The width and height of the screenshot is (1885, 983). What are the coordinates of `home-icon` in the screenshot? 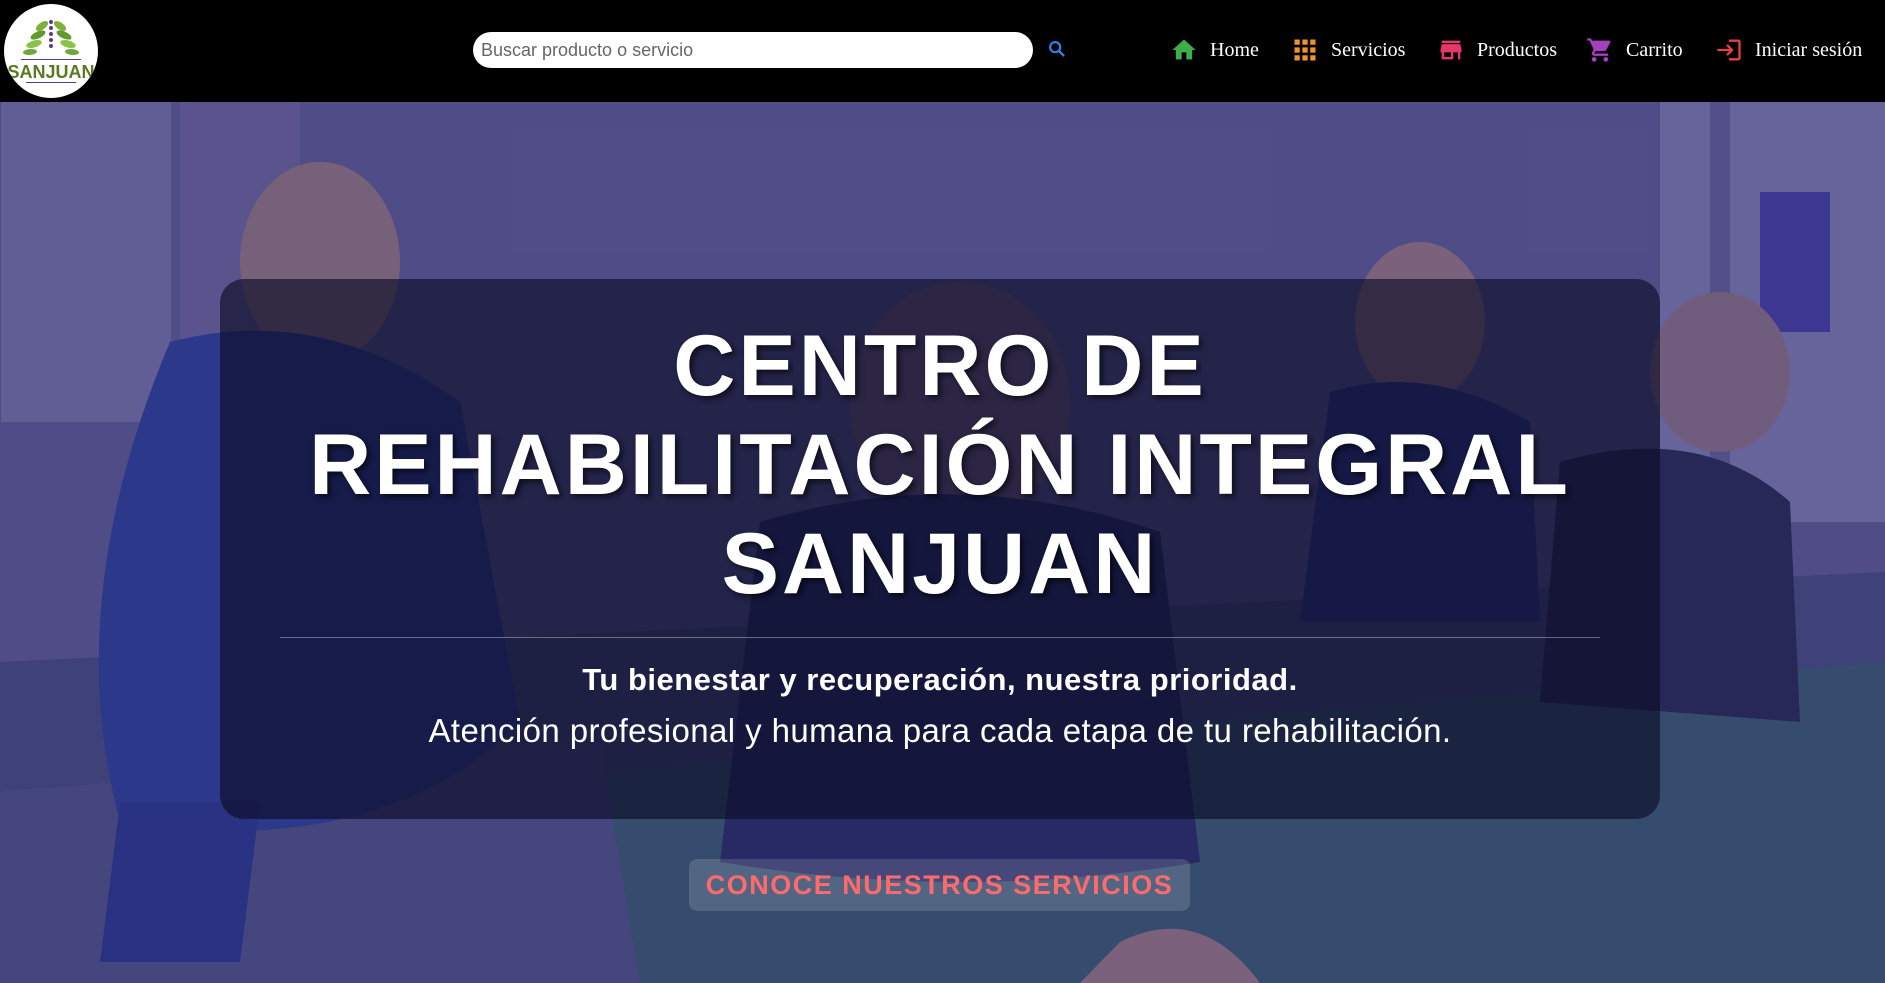 It's located at (1184, 50).